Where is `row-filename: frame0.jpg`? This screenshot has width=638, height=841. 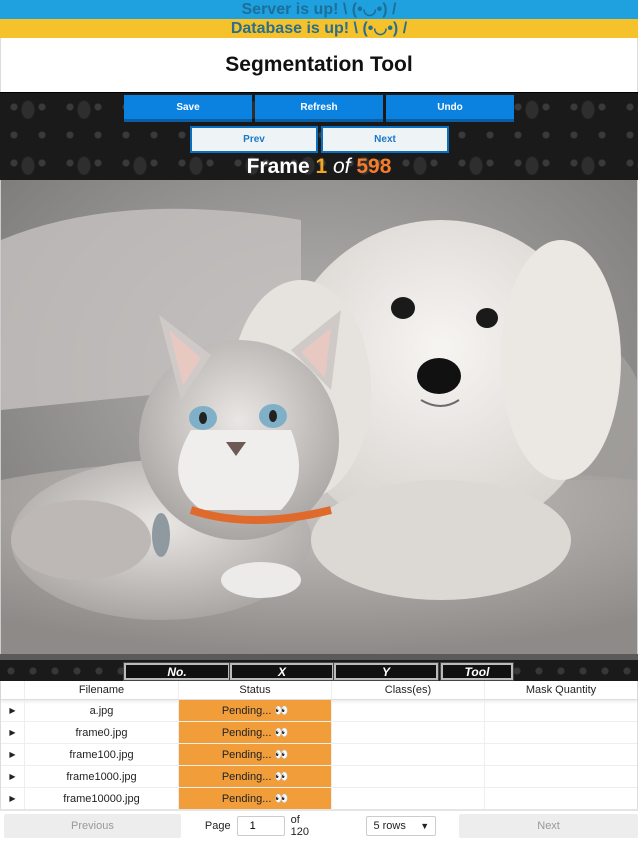
row-filename: frame0.jpg is located at coordinates (102, 732).